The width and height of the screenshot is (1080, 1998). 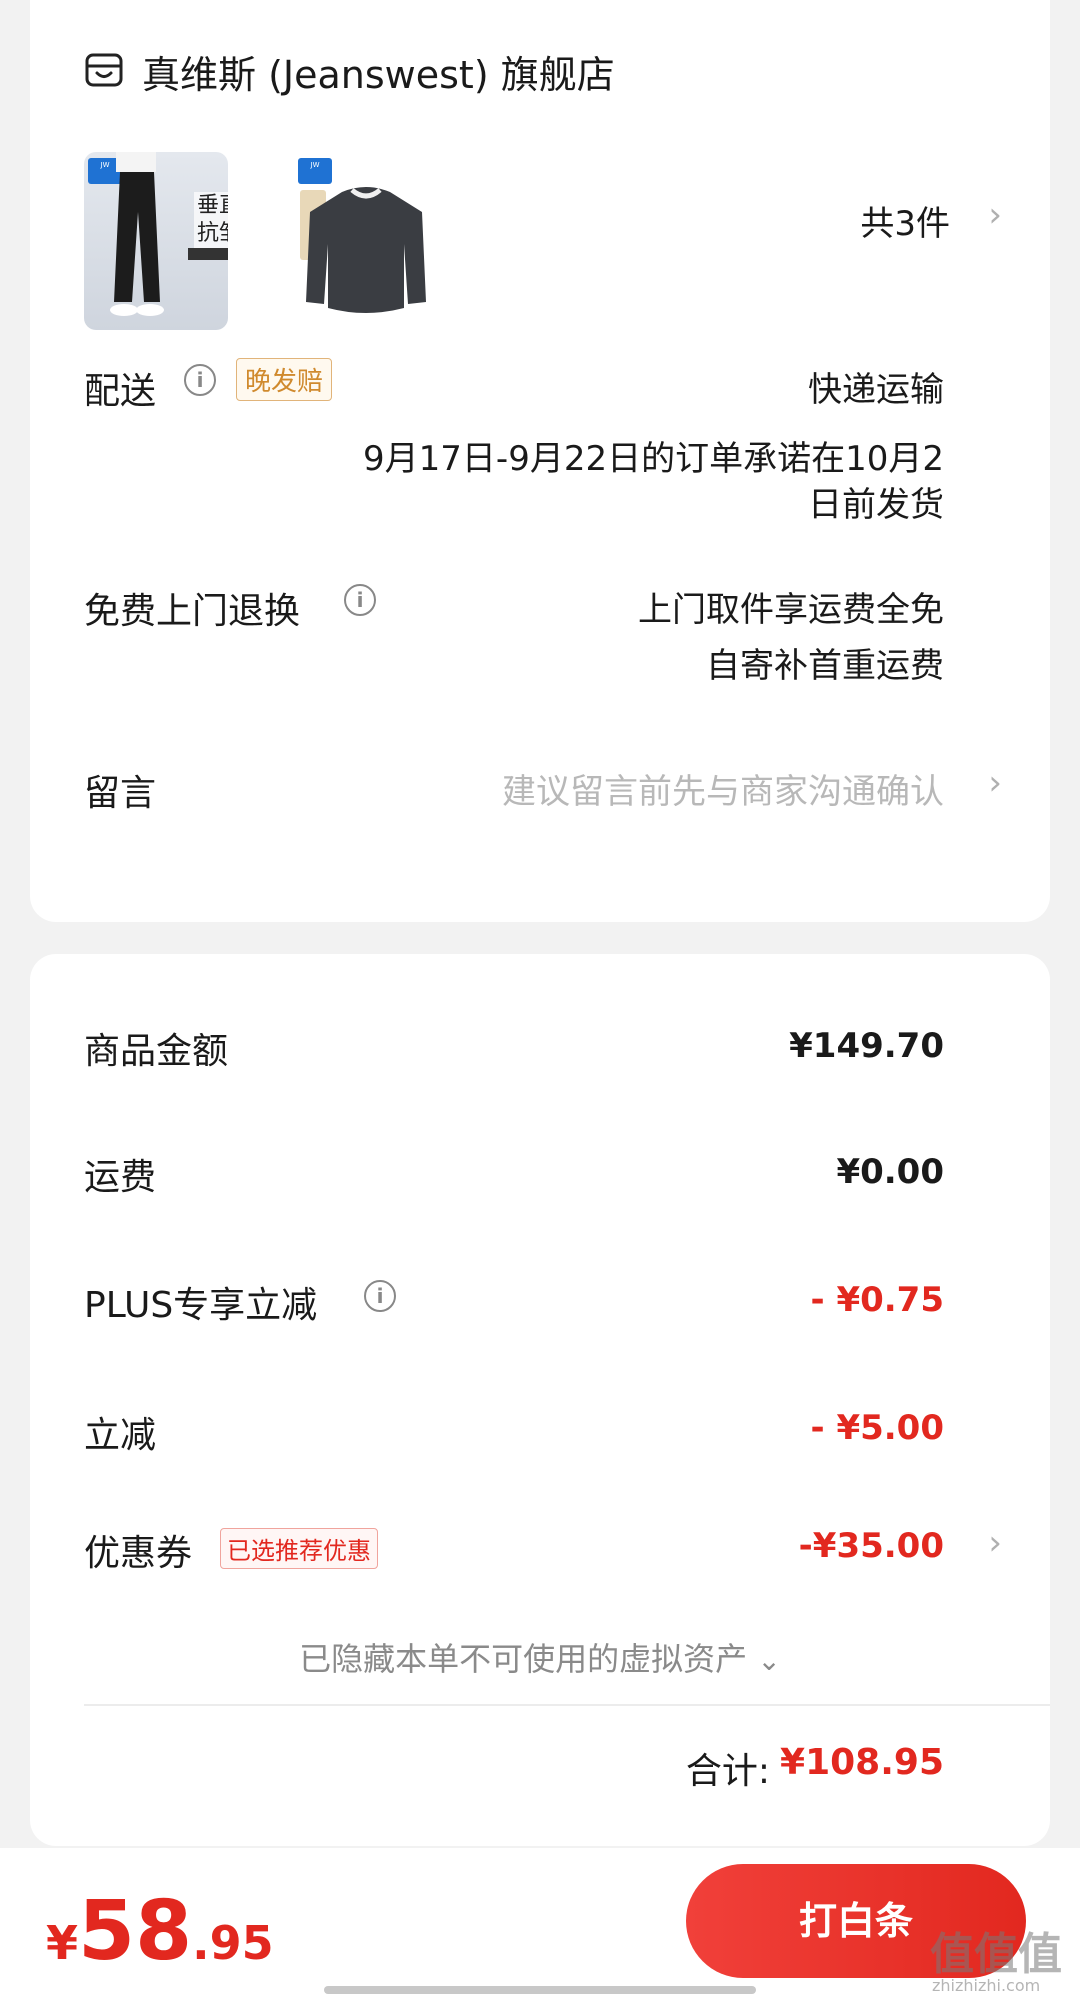 I want to click on home-indicator, so click(x=540, y=1990).